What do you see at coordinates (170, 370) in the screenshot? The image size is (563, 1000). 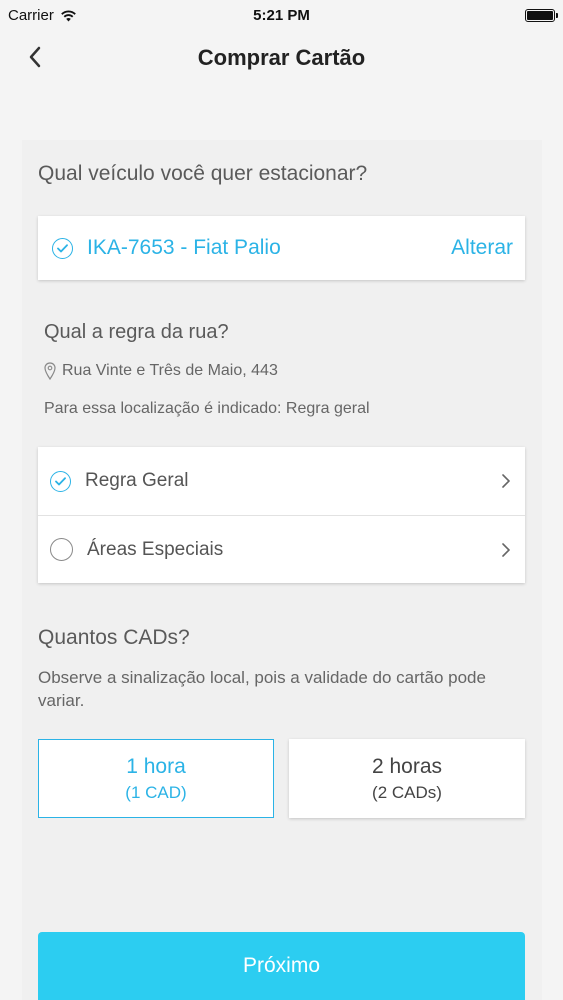 I see `address-text: Rua Vinte e Três de Maio, 443` at bounding box center [170, 370].